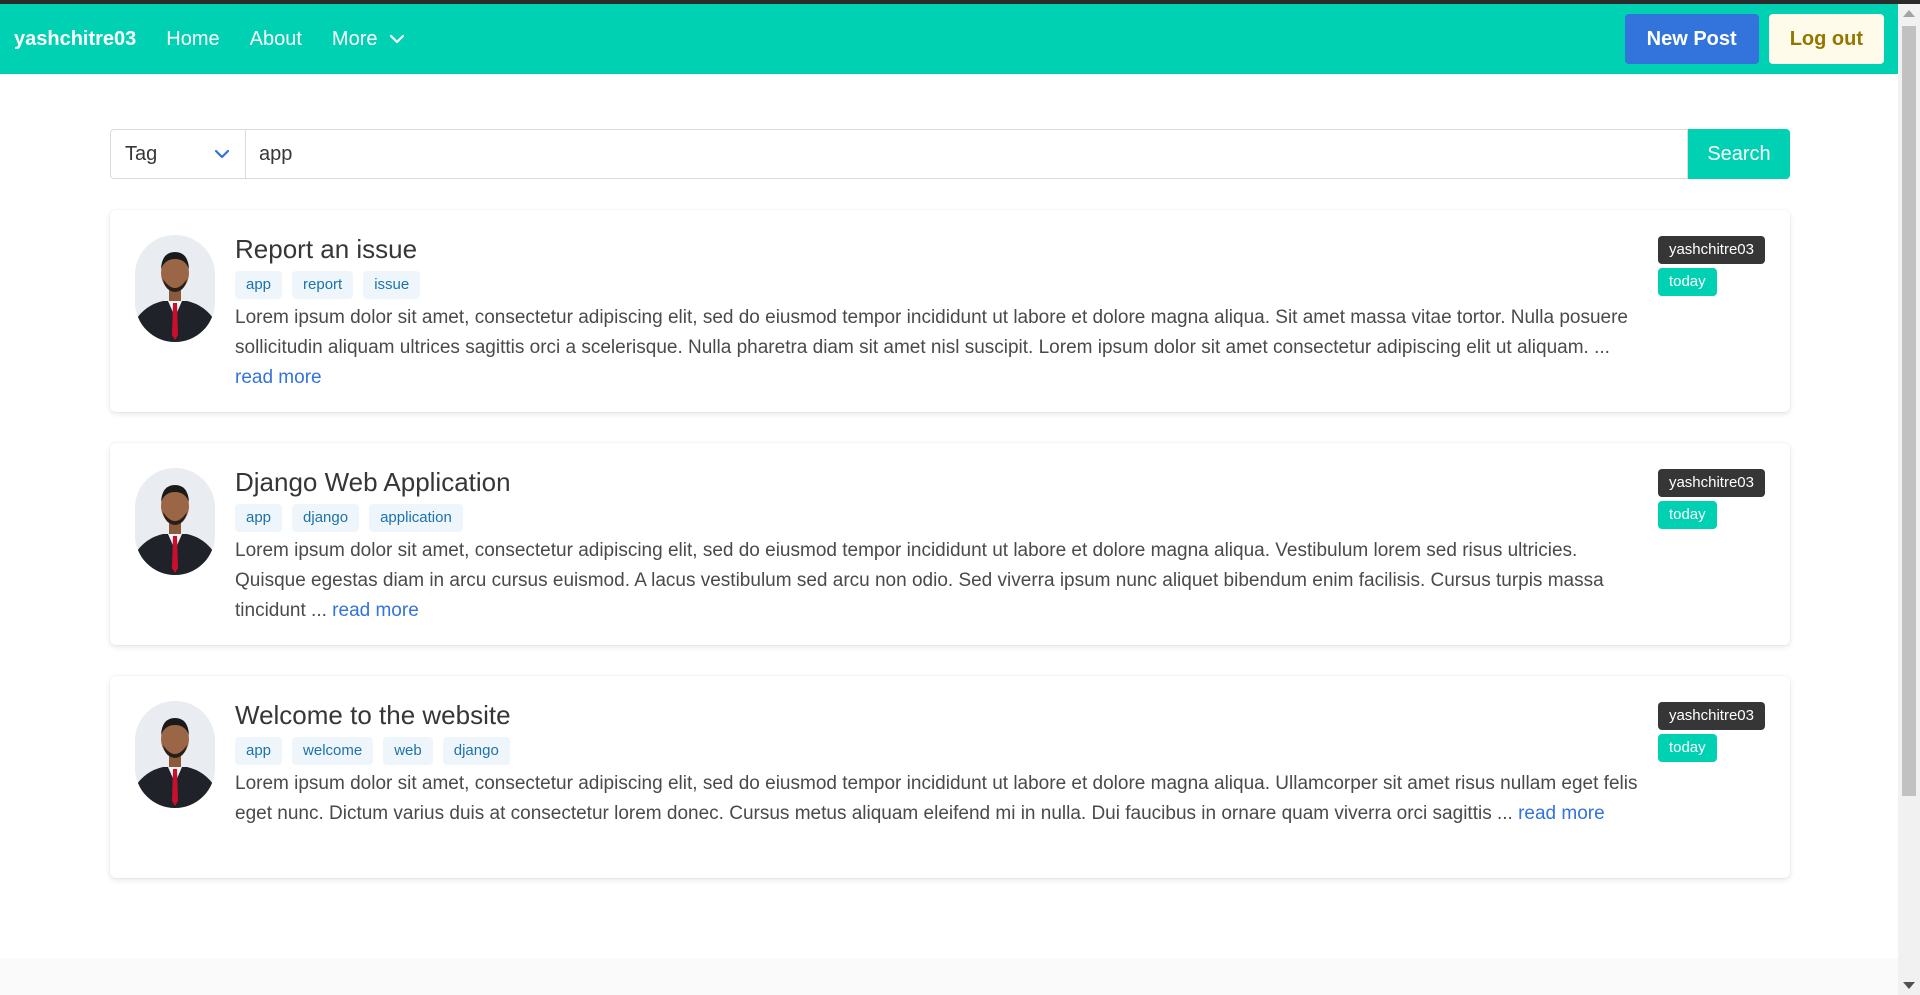 This screenshot has width=1920, height=995. What do you see at coordinates (75, 39) in the screenshot?
I see `brand-link: yashchitre03` at bounding box center [75, 39].